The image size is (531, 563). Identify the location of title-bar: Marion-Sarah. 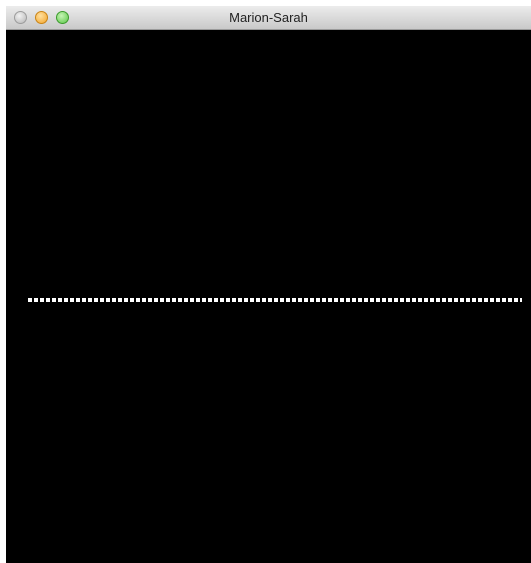
(268, 18).